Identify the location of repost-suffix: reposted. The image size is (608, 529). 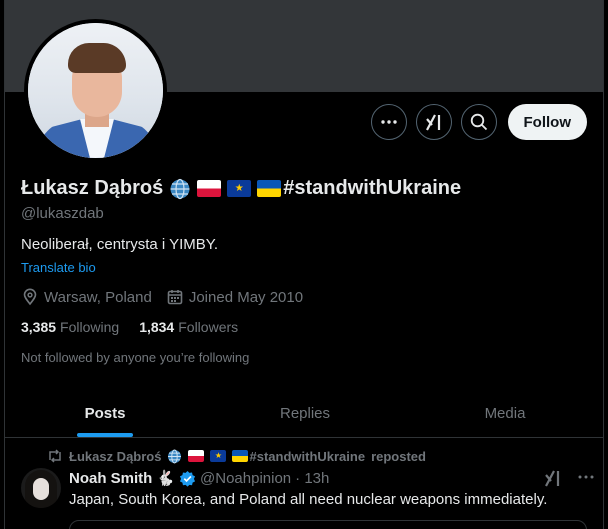
(398, 456).